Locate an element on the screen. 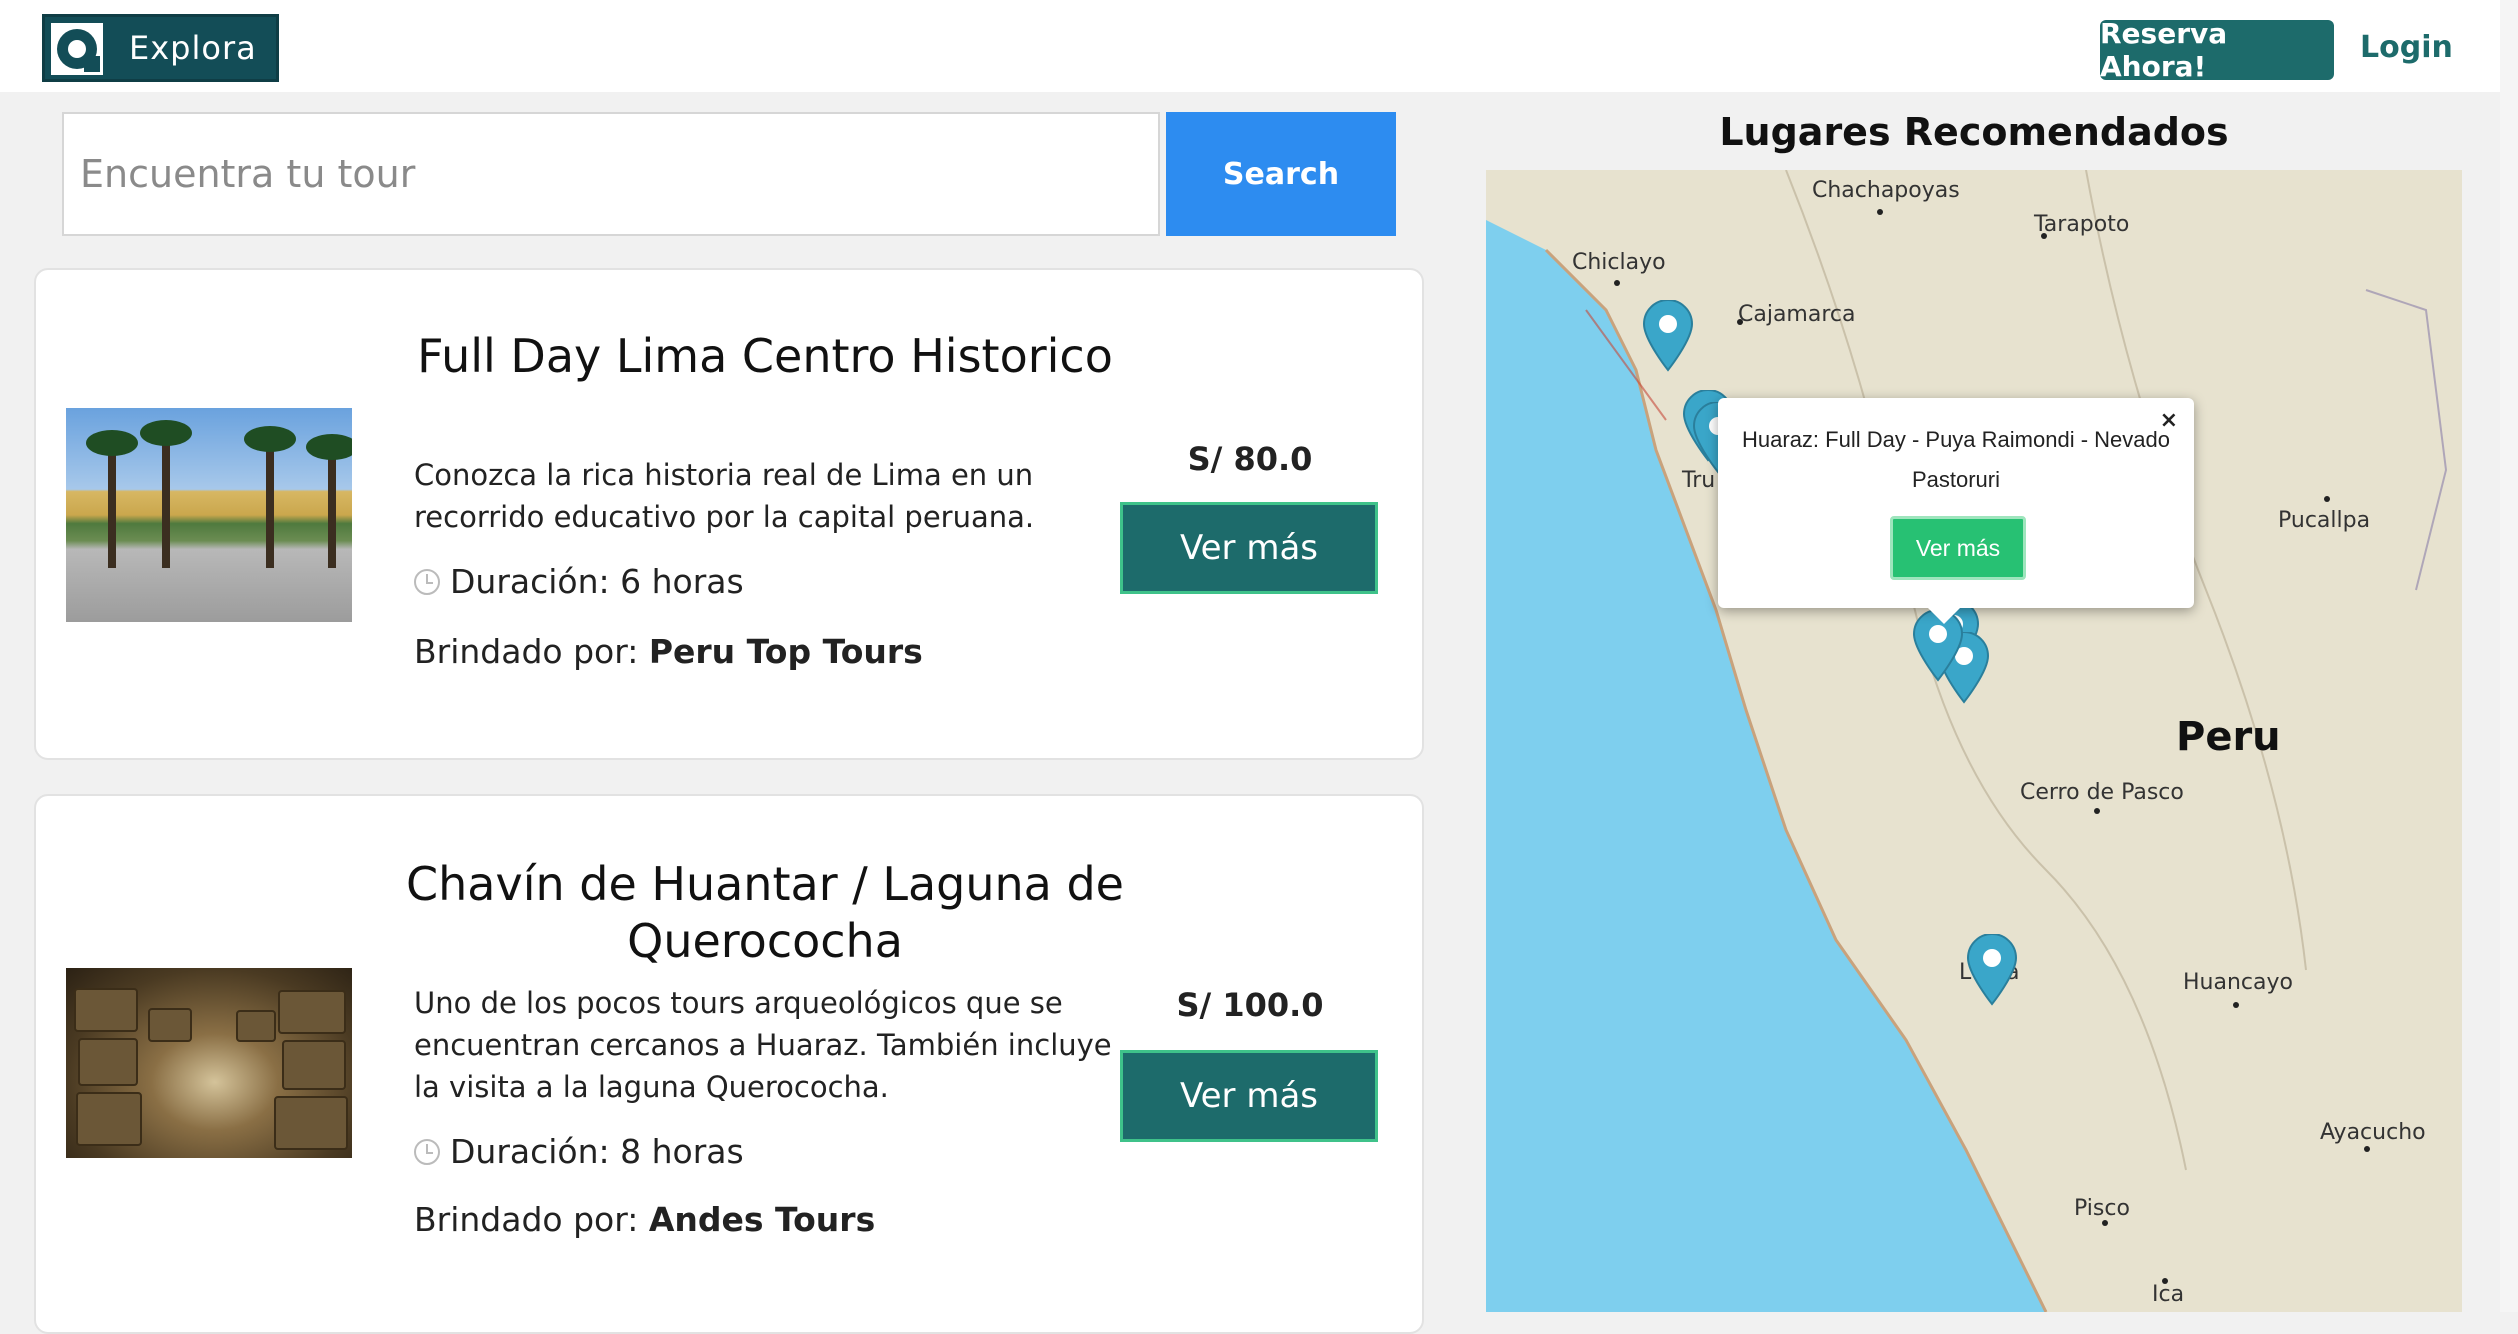 Image resolution: width=2518 pixels, height=1334 pixels. duration-text: Duración: 6 horas is located at coordinates (597, 581).